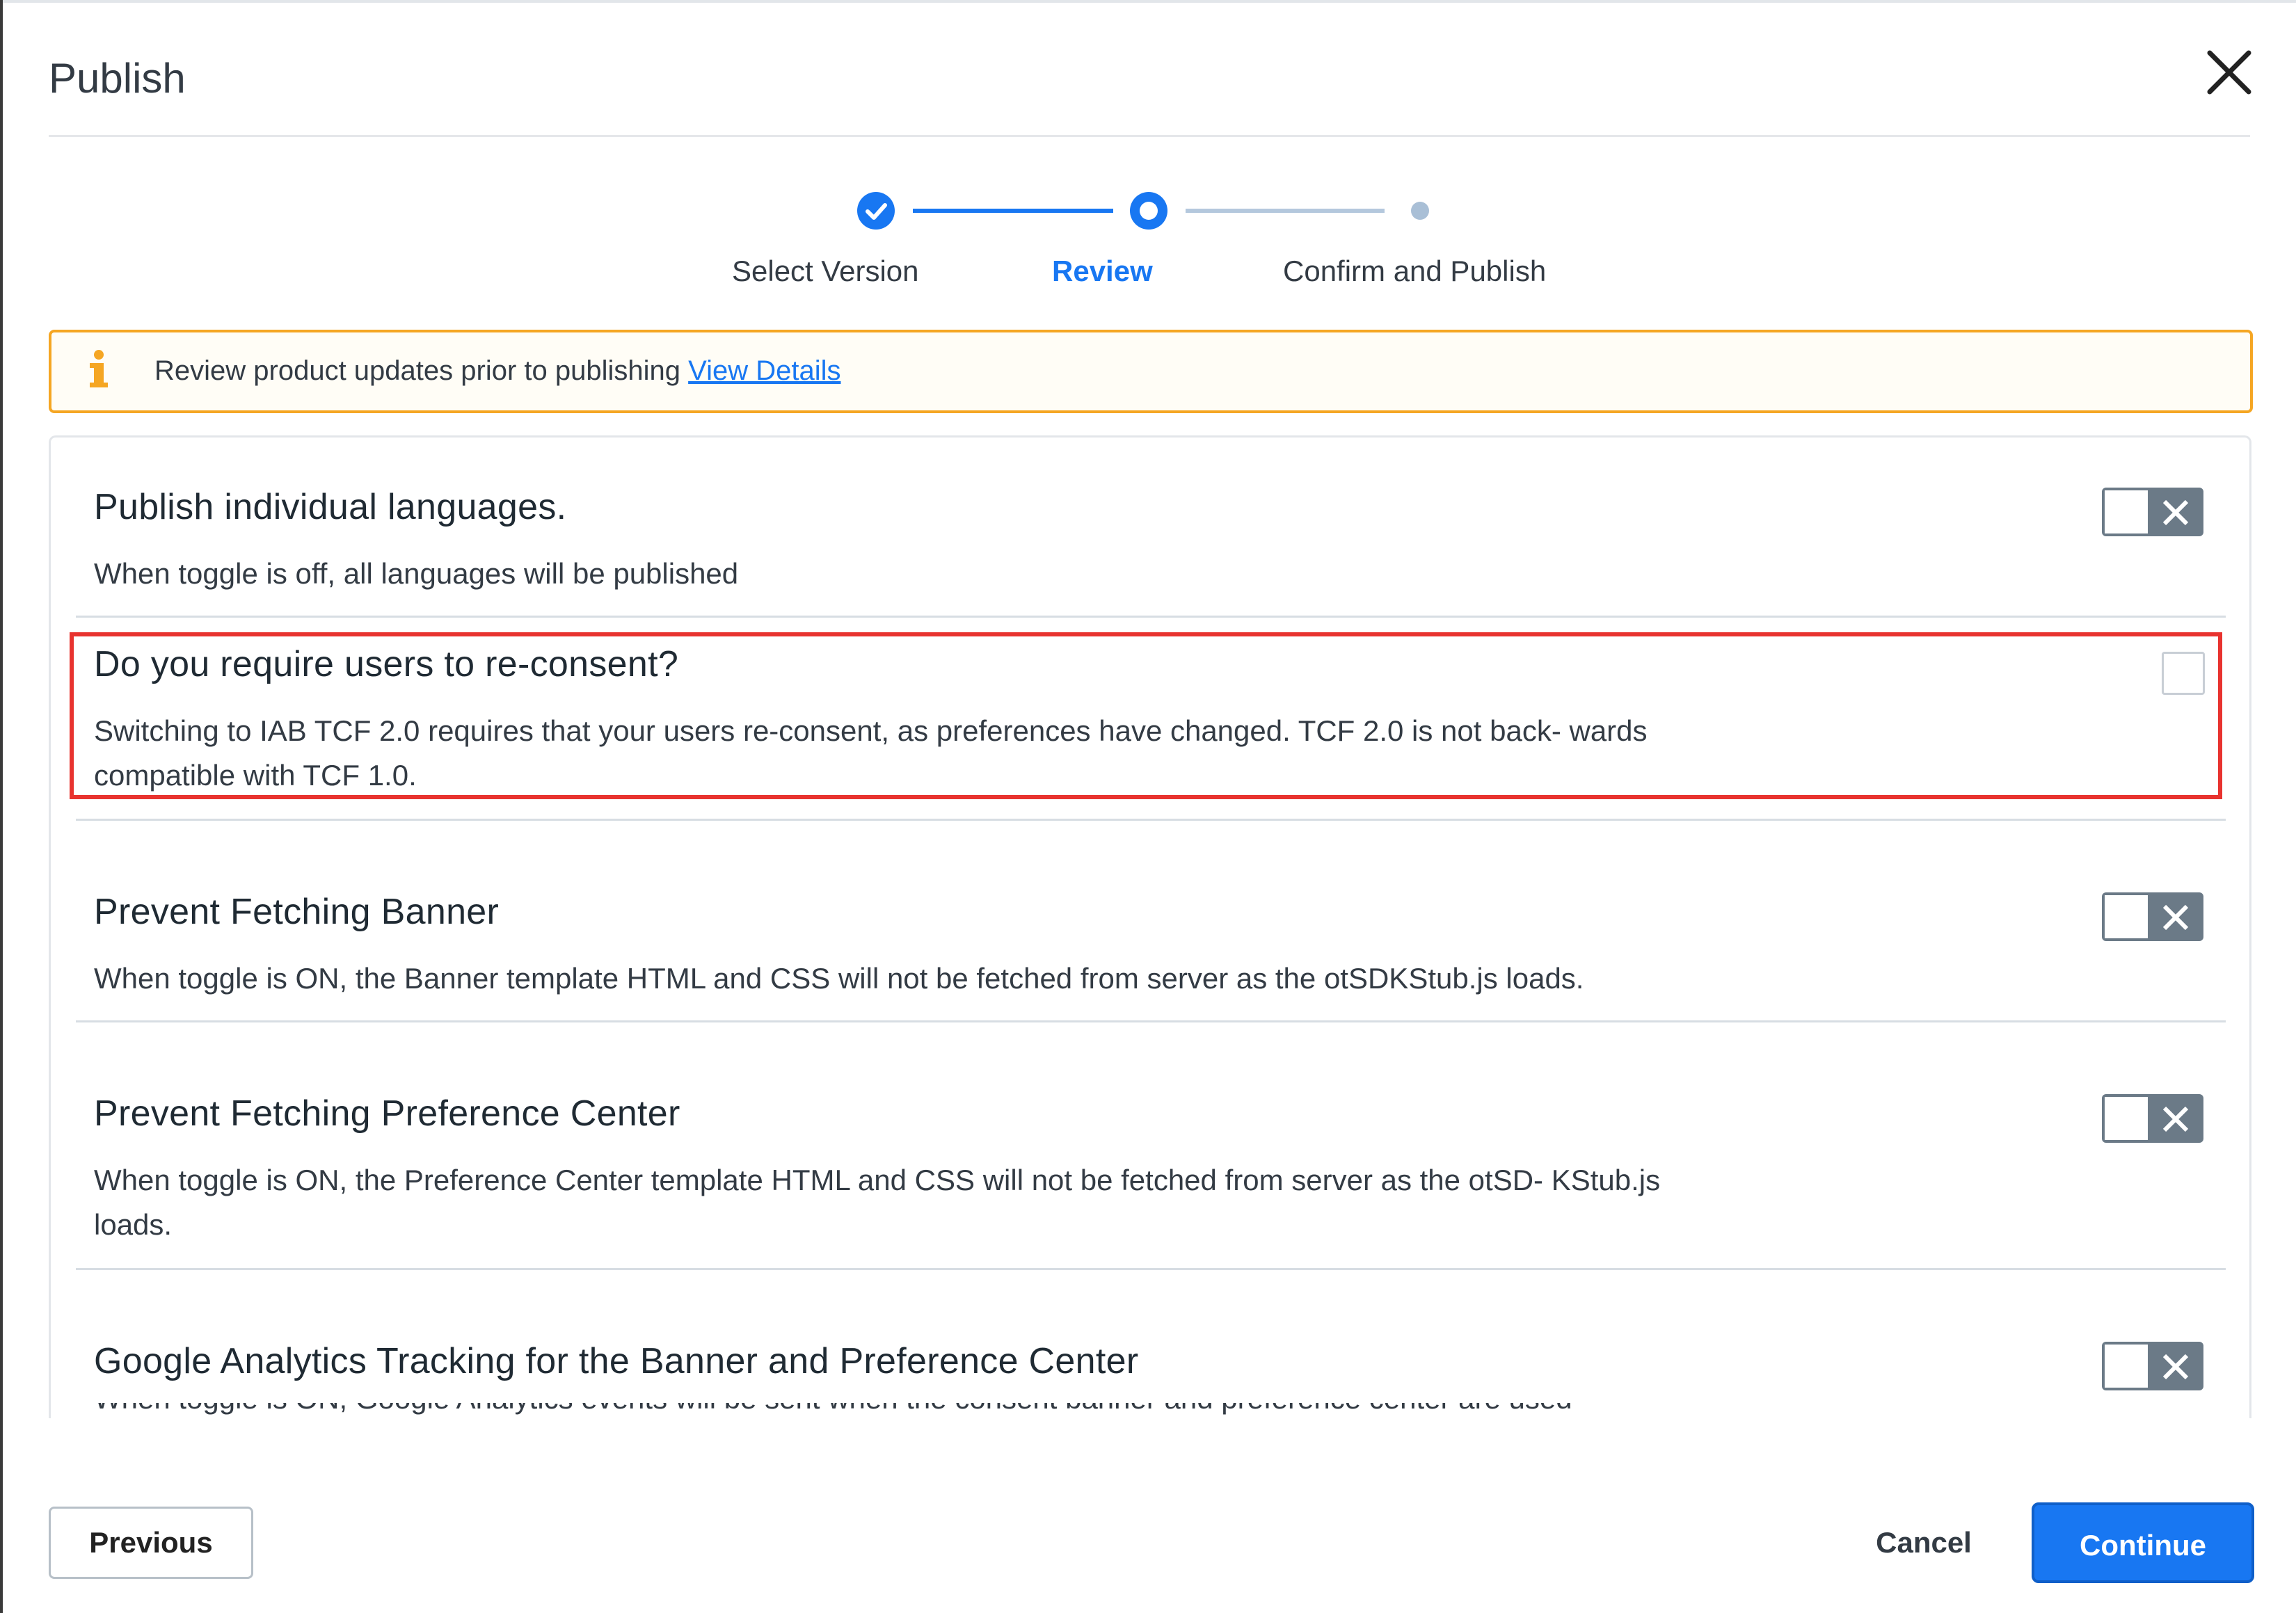  I want to click on prevent-preference-center-toggle, so click(2152, 1118).